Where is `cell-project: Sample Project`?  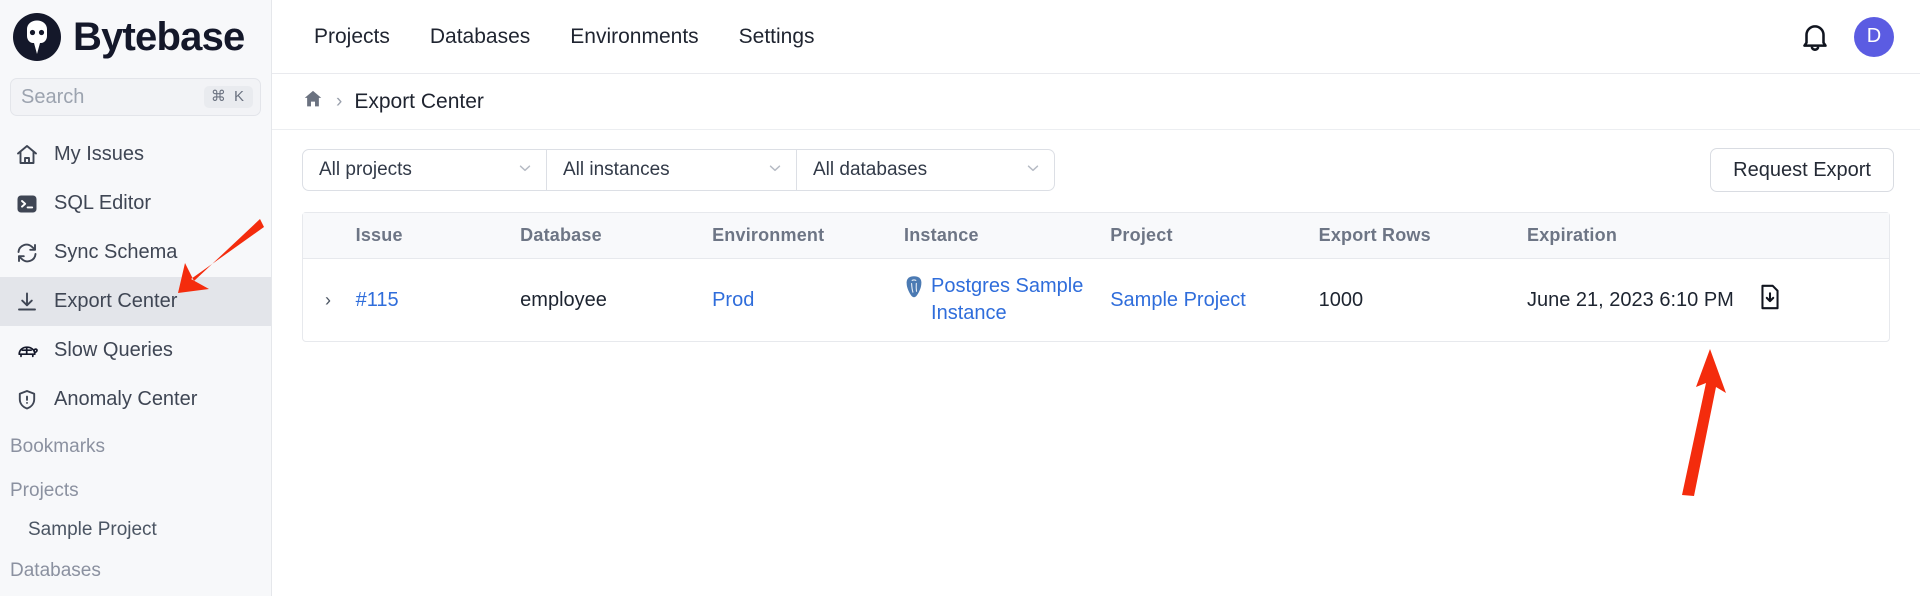
cell-project: Sample Project is located at coordinates (1214, 300).